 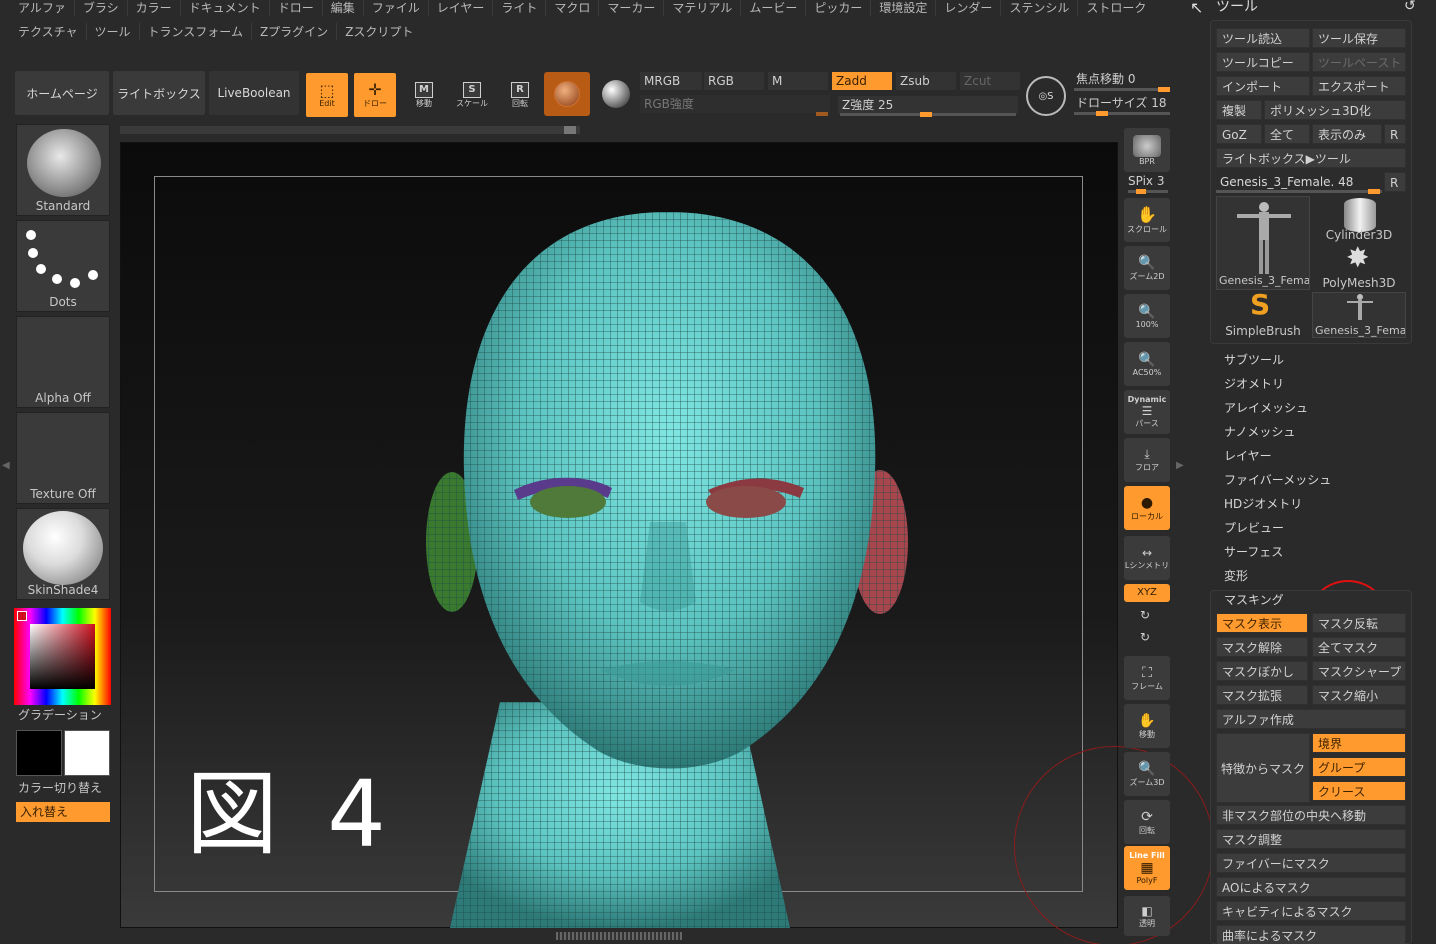 I want to click on menu-item: ストローク, so click(x=1115, y=8).